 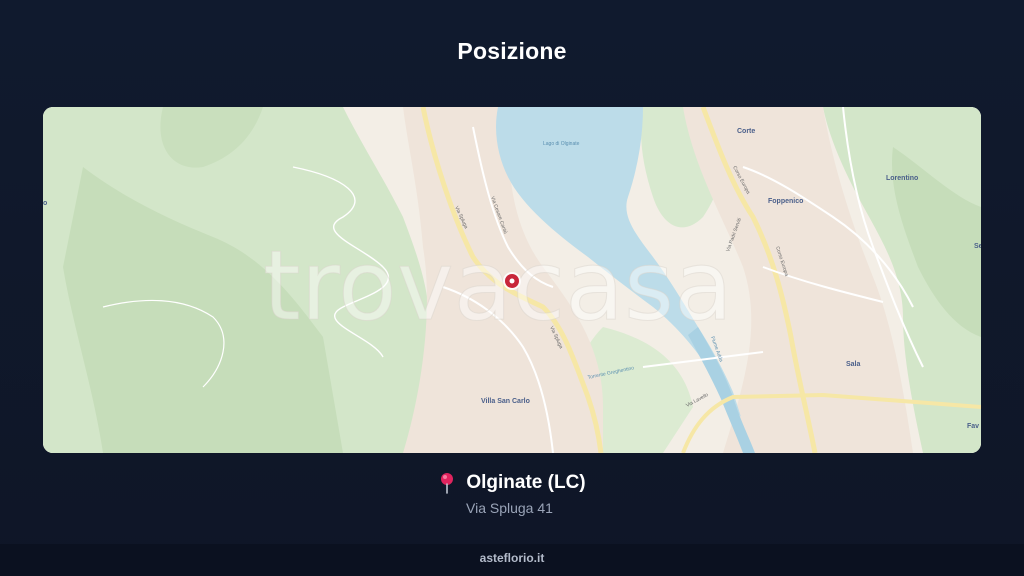 What do you see at coordinates (498, 286) in the screenshot?
I see `map-watermark: trovacasa` at bounding box center [498, 286].